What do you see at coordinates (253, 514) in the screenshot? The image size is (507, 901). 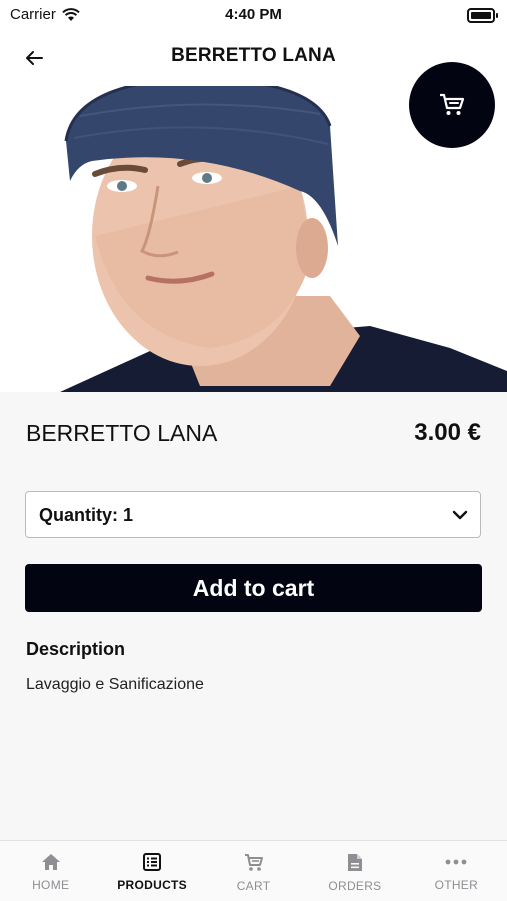 I see `quantity-select: Quantity: 1` at bounding box center [253, 514].